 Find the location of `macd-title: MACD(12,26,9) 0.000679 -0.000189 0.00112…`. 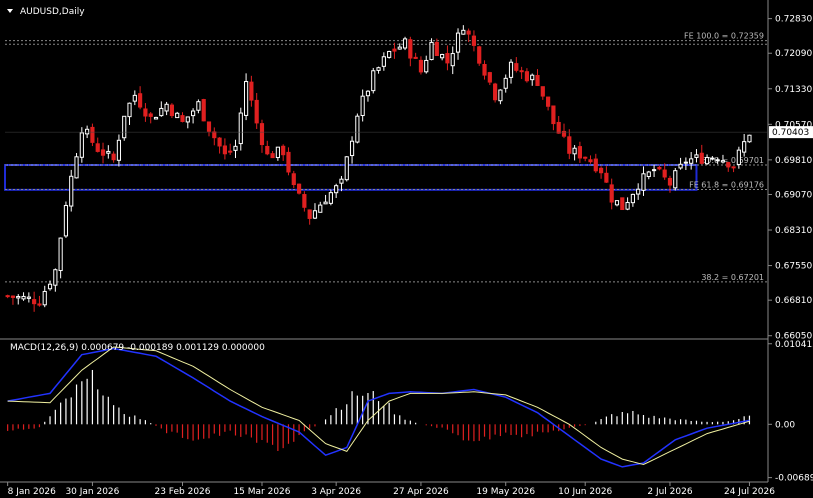

macd-title: MACD(12,26,9) 0.000679 -0.000189 0.00112… is located at coordinates (137, 348).